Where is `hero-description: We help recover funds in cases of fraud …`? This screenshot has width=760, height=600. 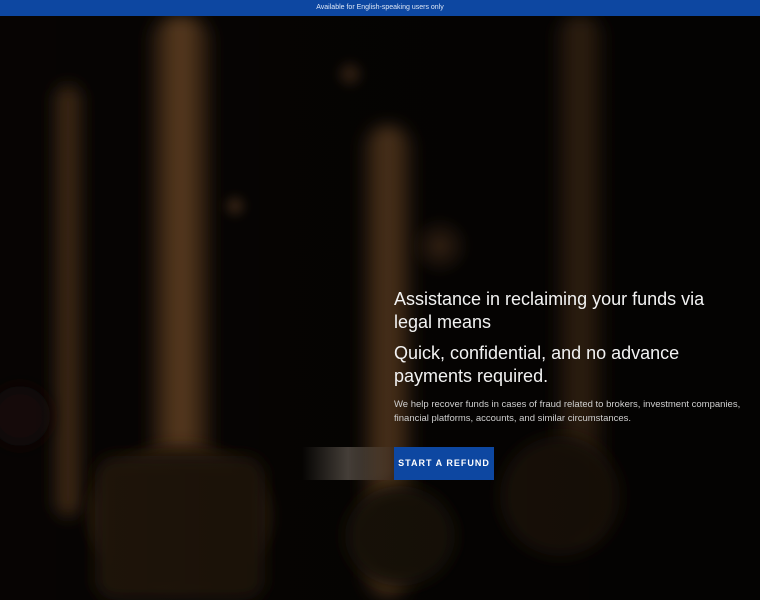
hero-description: We help recover funds in cases of fraud … is located at coordinates (567, 411).